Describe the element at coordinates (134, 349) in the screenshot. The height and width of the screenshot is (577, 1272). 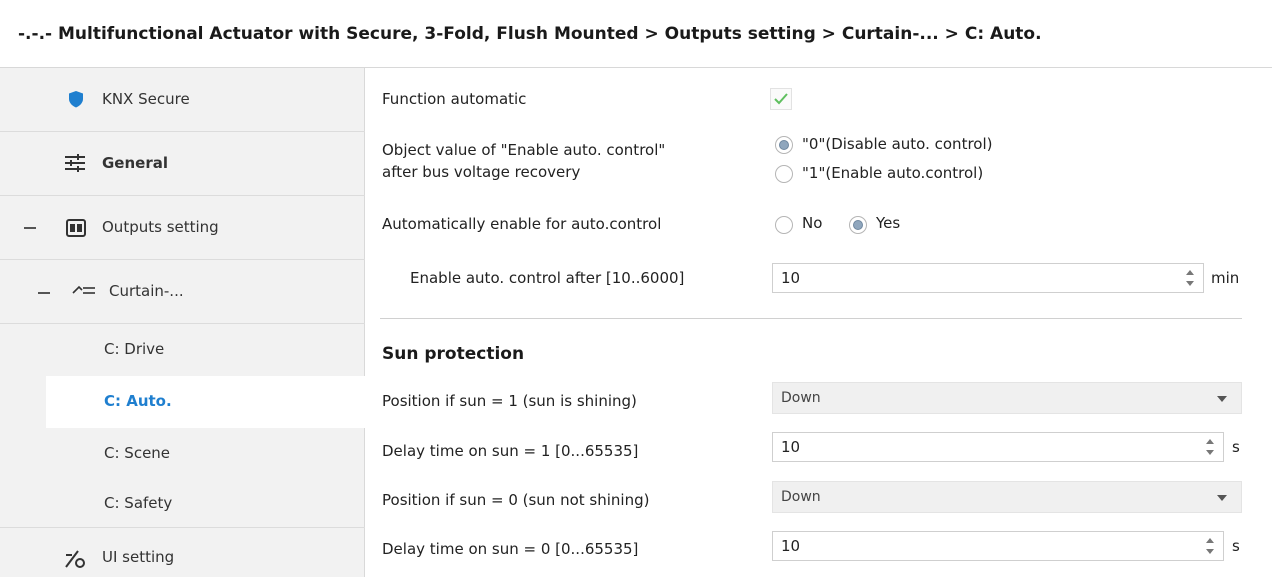
I see `sidebar-item-label: C: Drive` at that location.